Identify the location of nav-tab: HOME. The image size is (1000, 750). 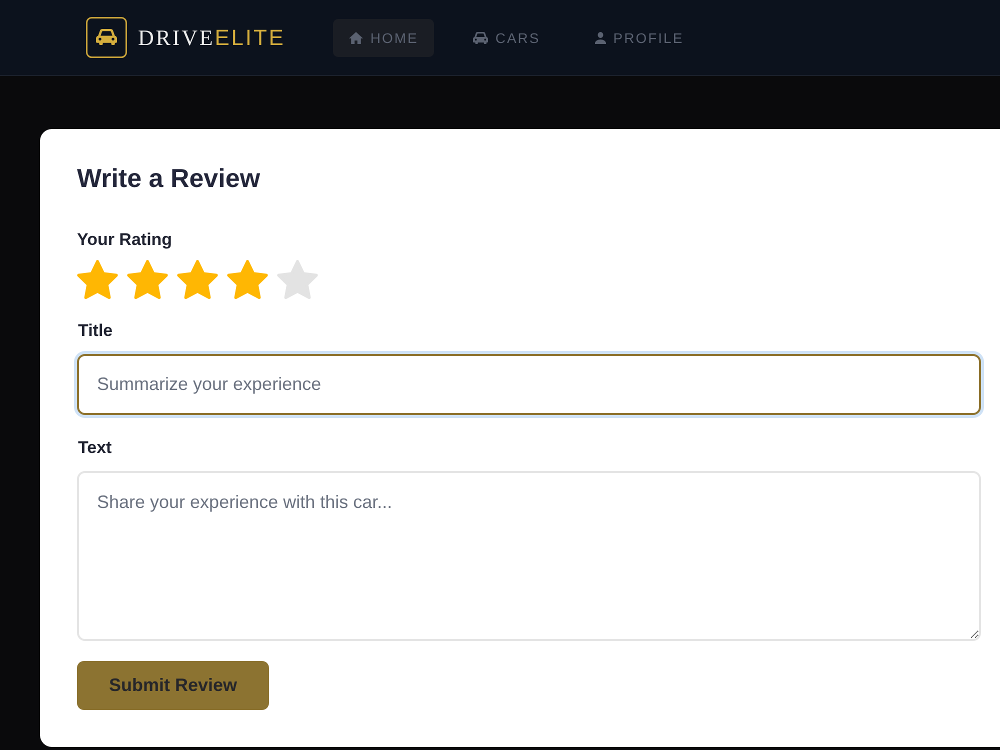
(383, 37).